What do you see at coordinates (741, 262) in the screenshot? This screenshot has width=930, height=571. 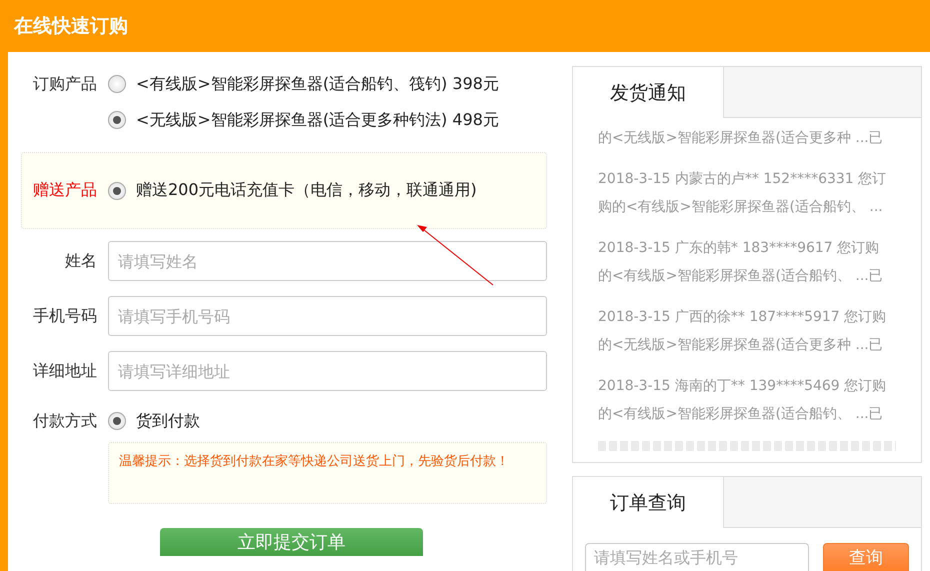 I see `shipping-notice: 2018-3-15 广东的韩* 183****9617 您订购 的<有线版>智能彩屏探鱼器(适合船钓、 ...已` at bounding box center [741, 262].